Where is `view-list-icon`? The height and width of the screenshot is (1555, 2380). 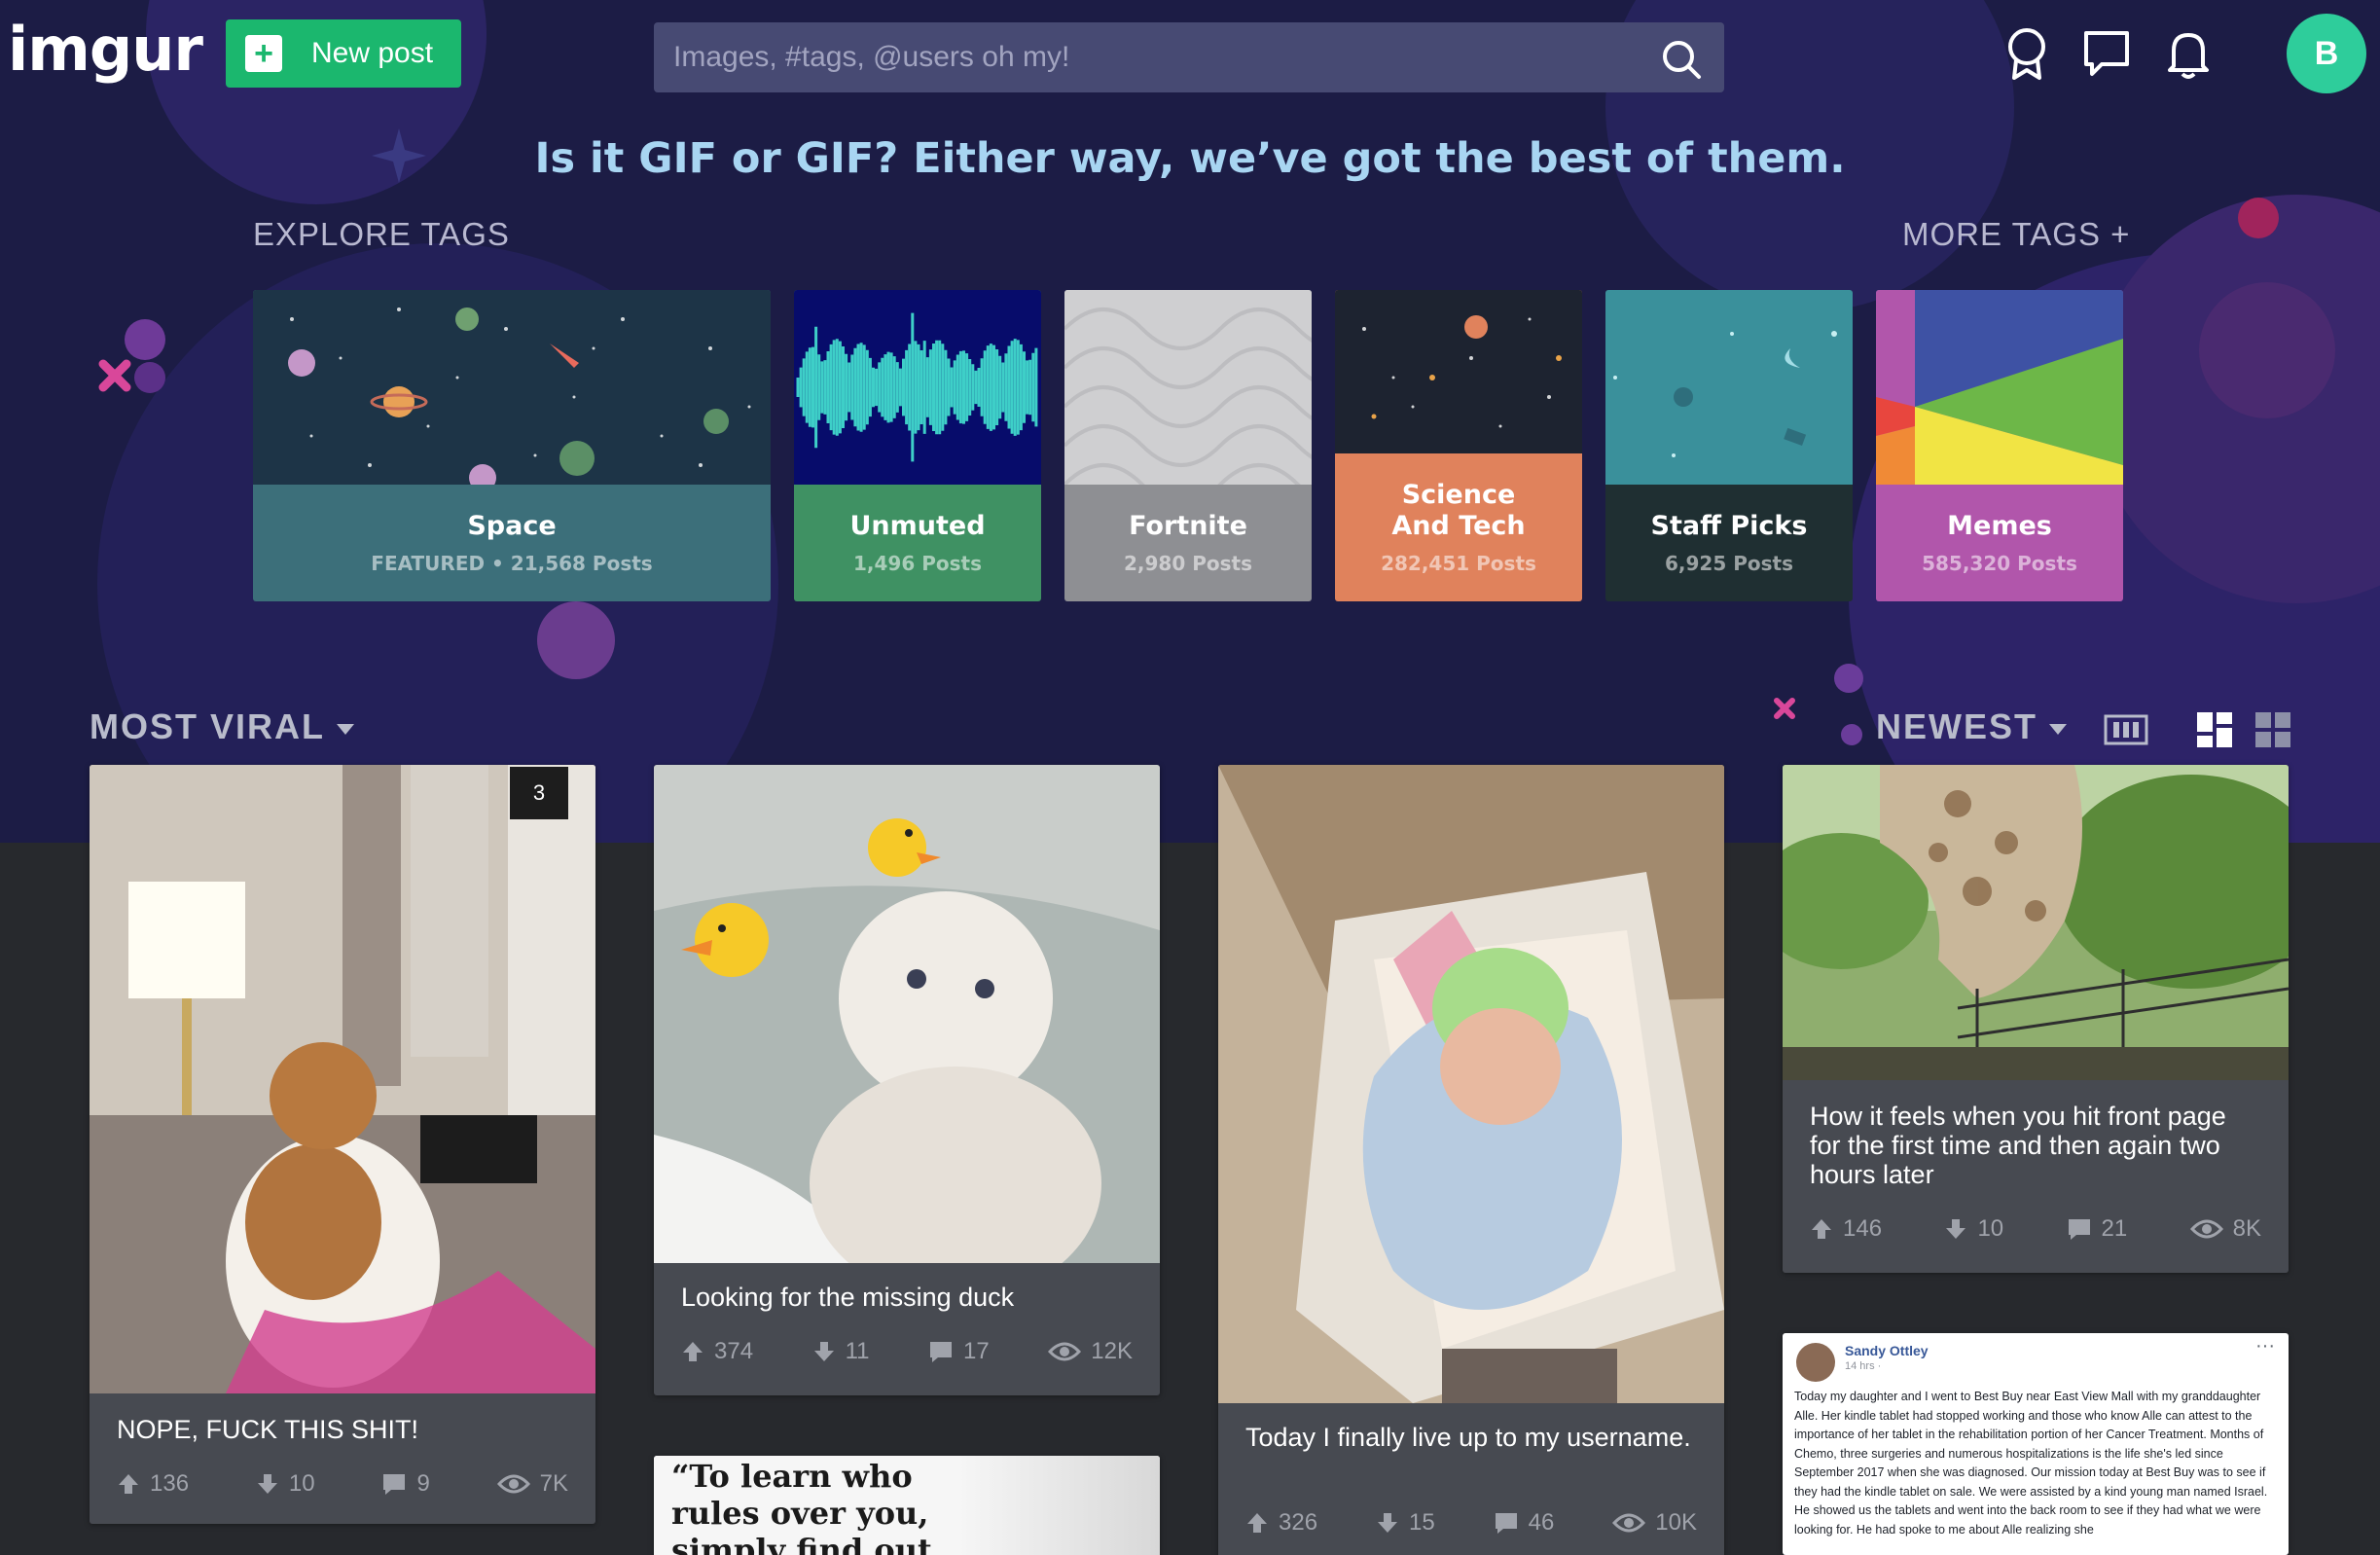 view-list-icon is located at coordinates (2126, 729).